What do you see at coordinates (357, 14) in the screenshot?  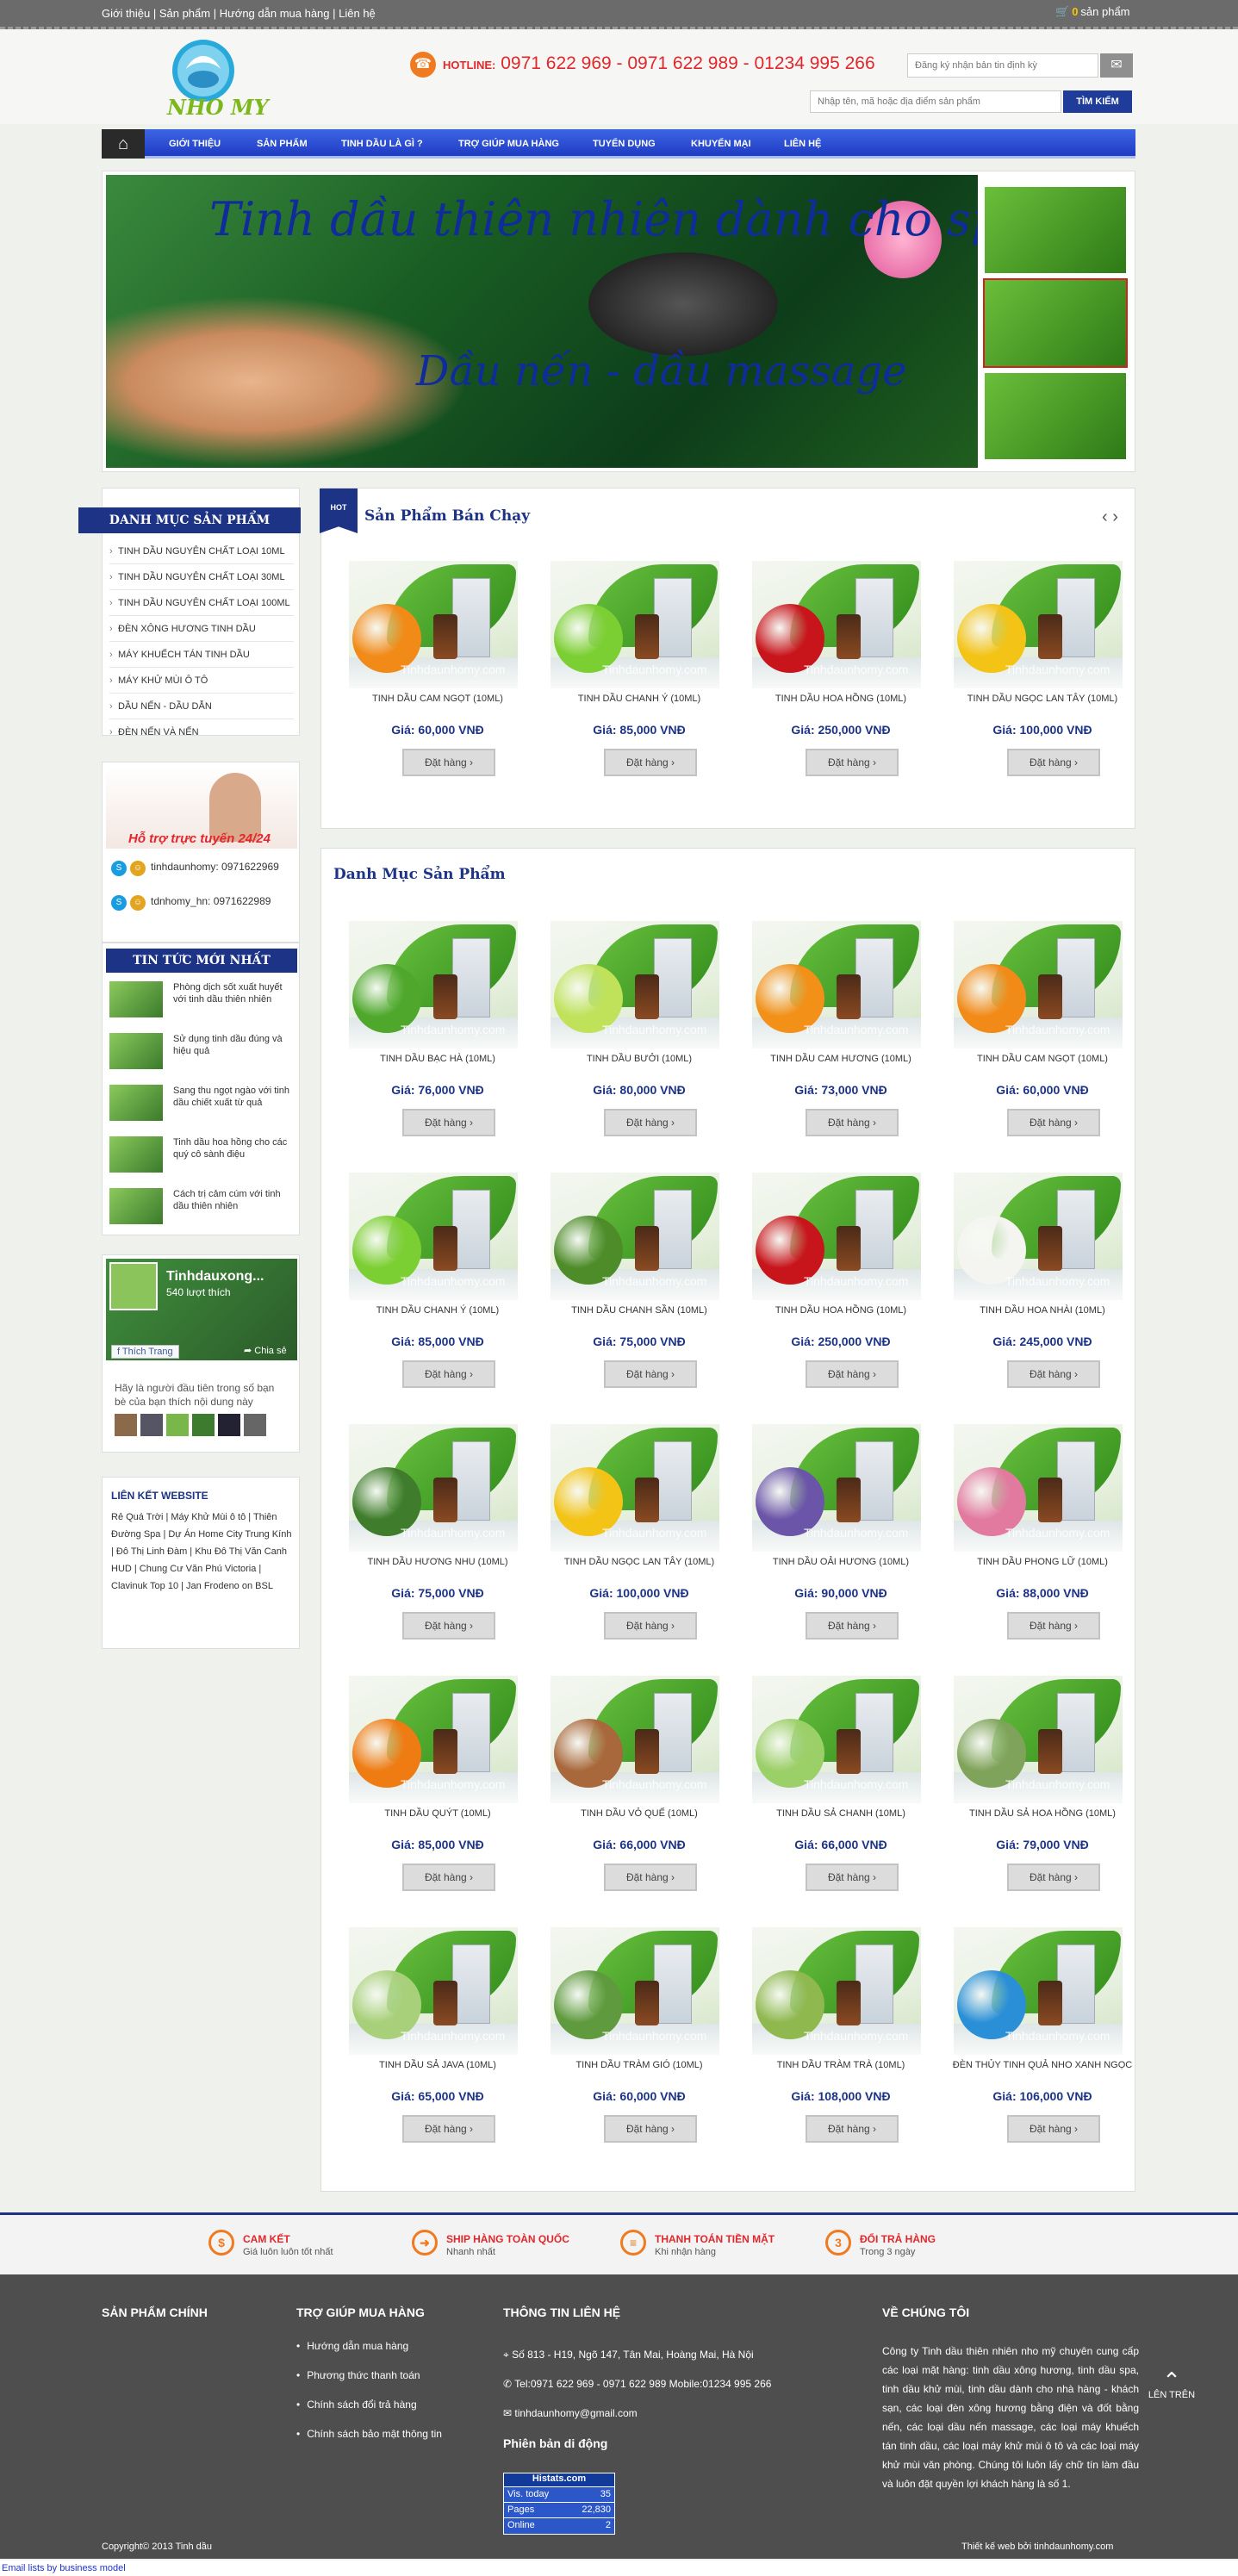 I see `top-link-contact: Liên hệ` at bounding box center [357, 14].